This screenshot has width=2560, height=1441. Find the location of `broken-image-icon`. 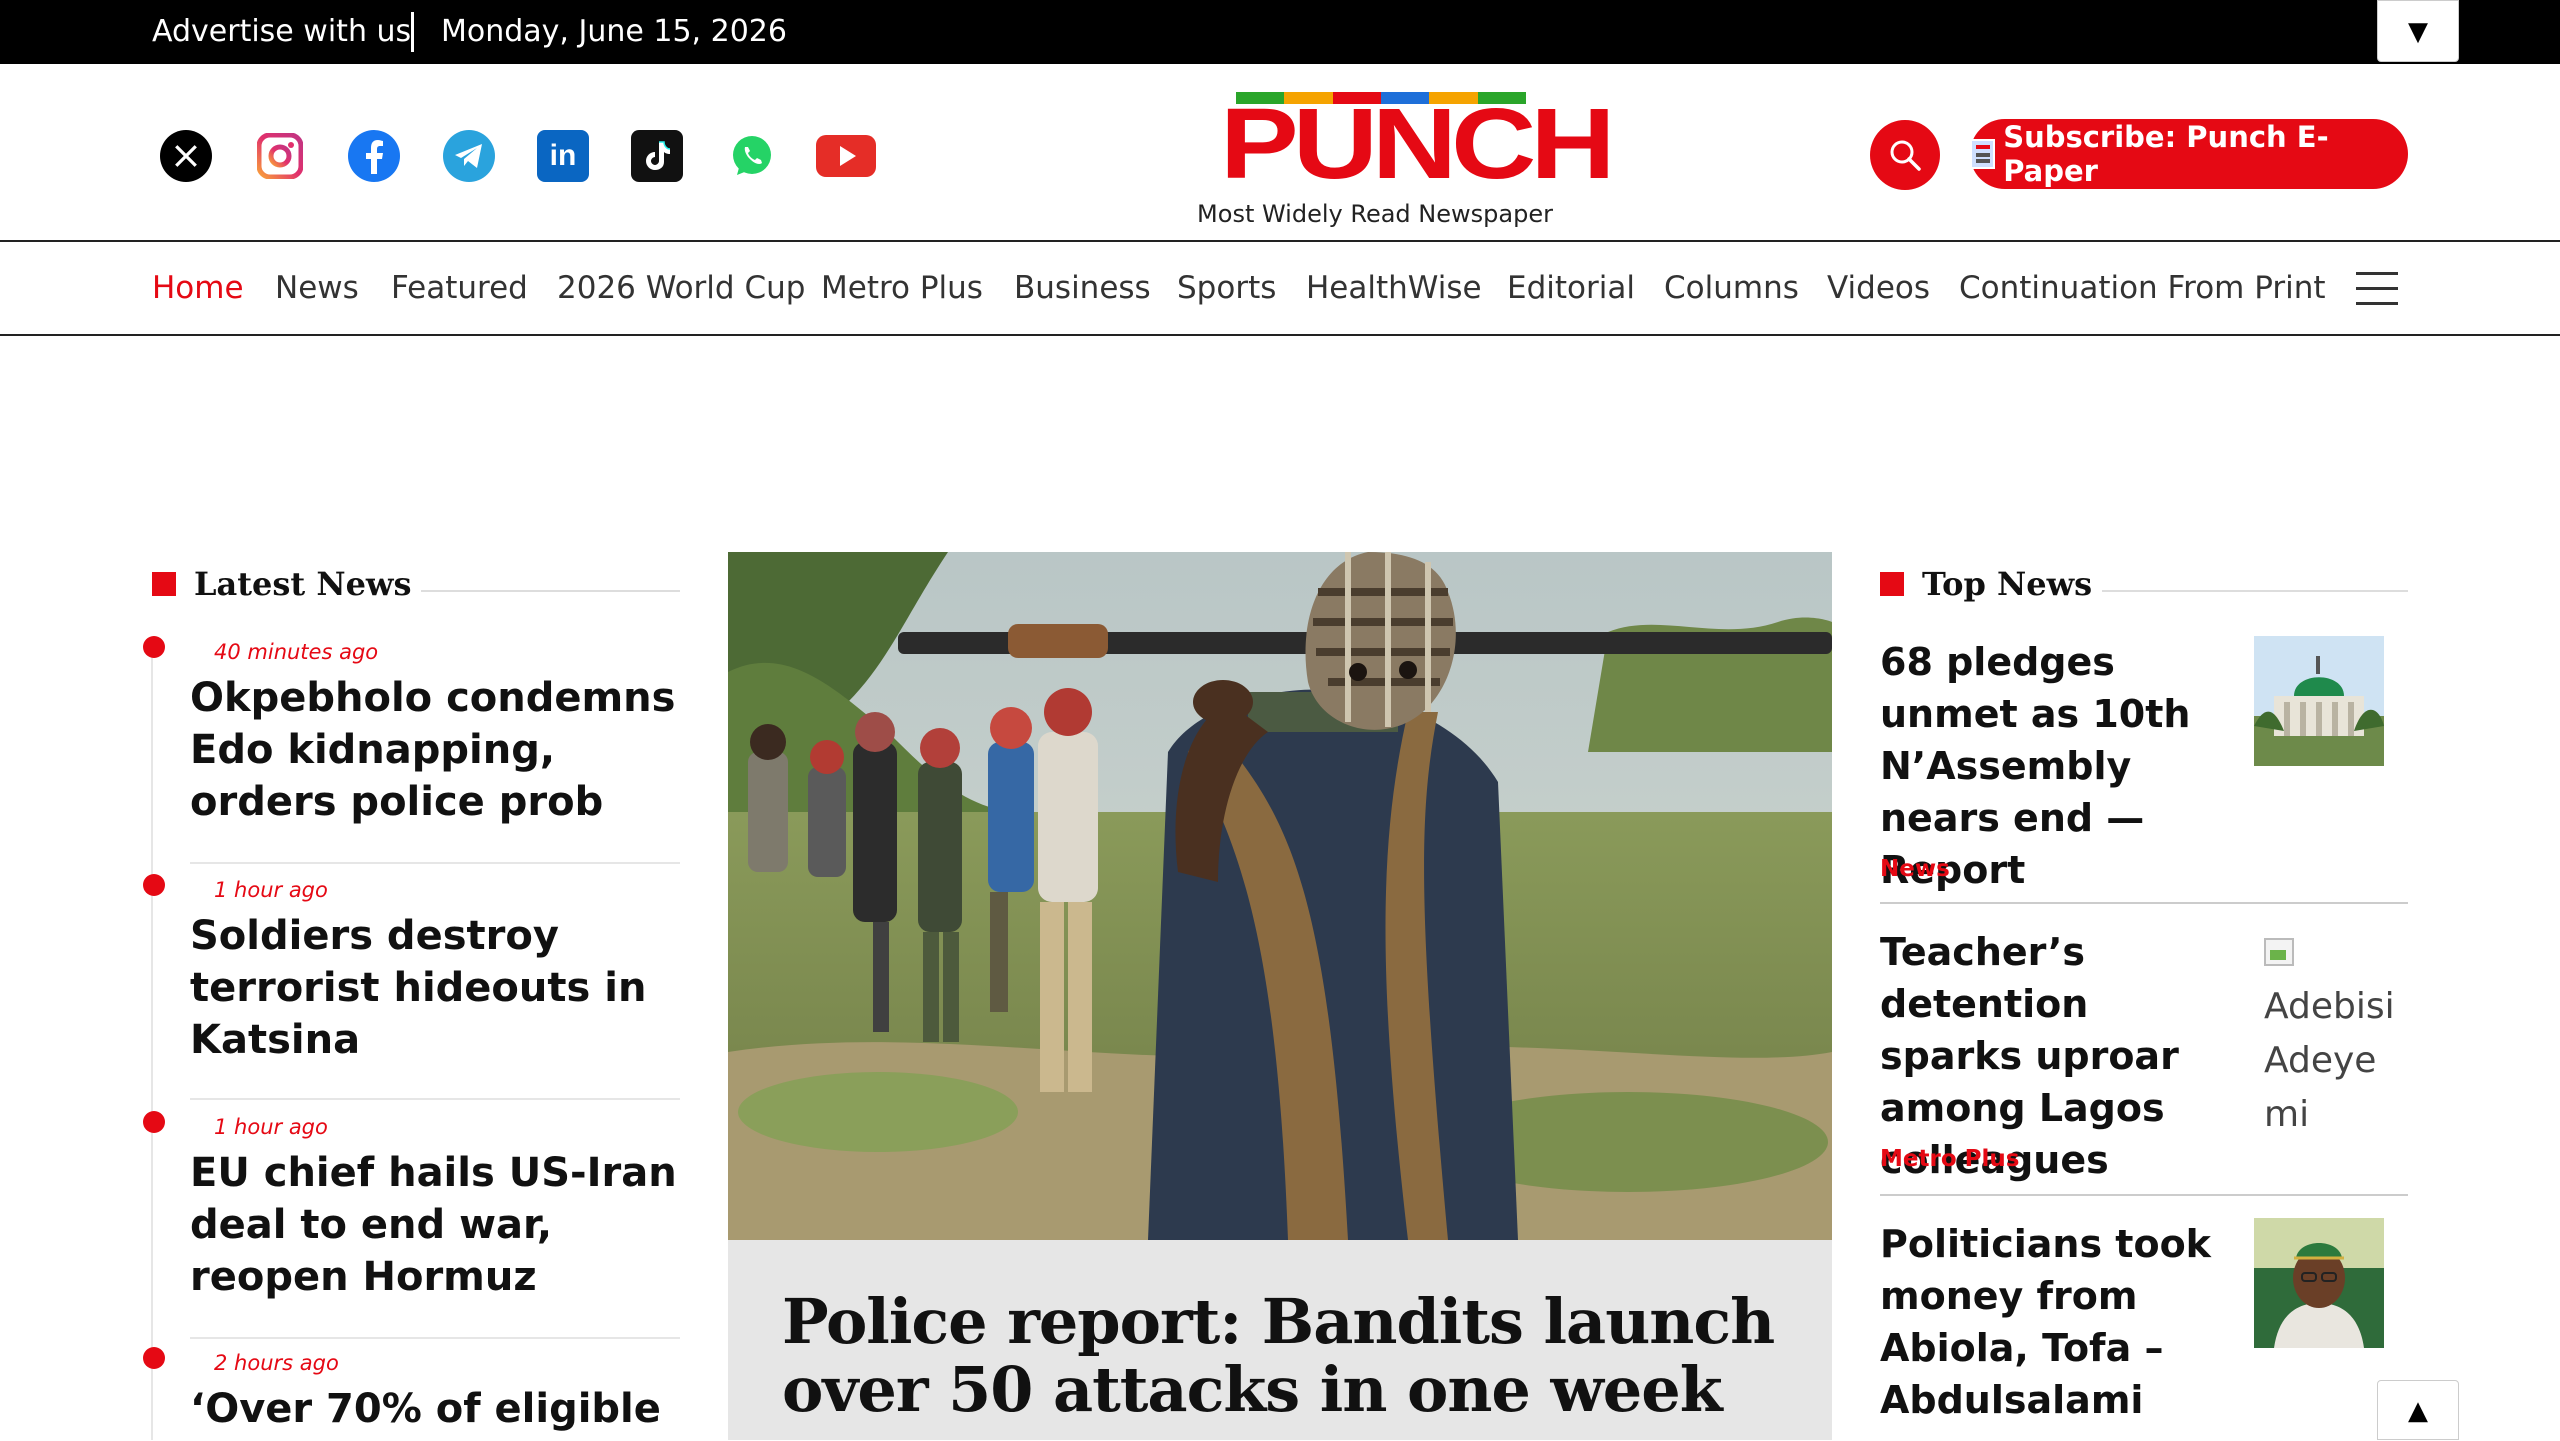

broken-image-icon is located at coordinates (2279, 952).